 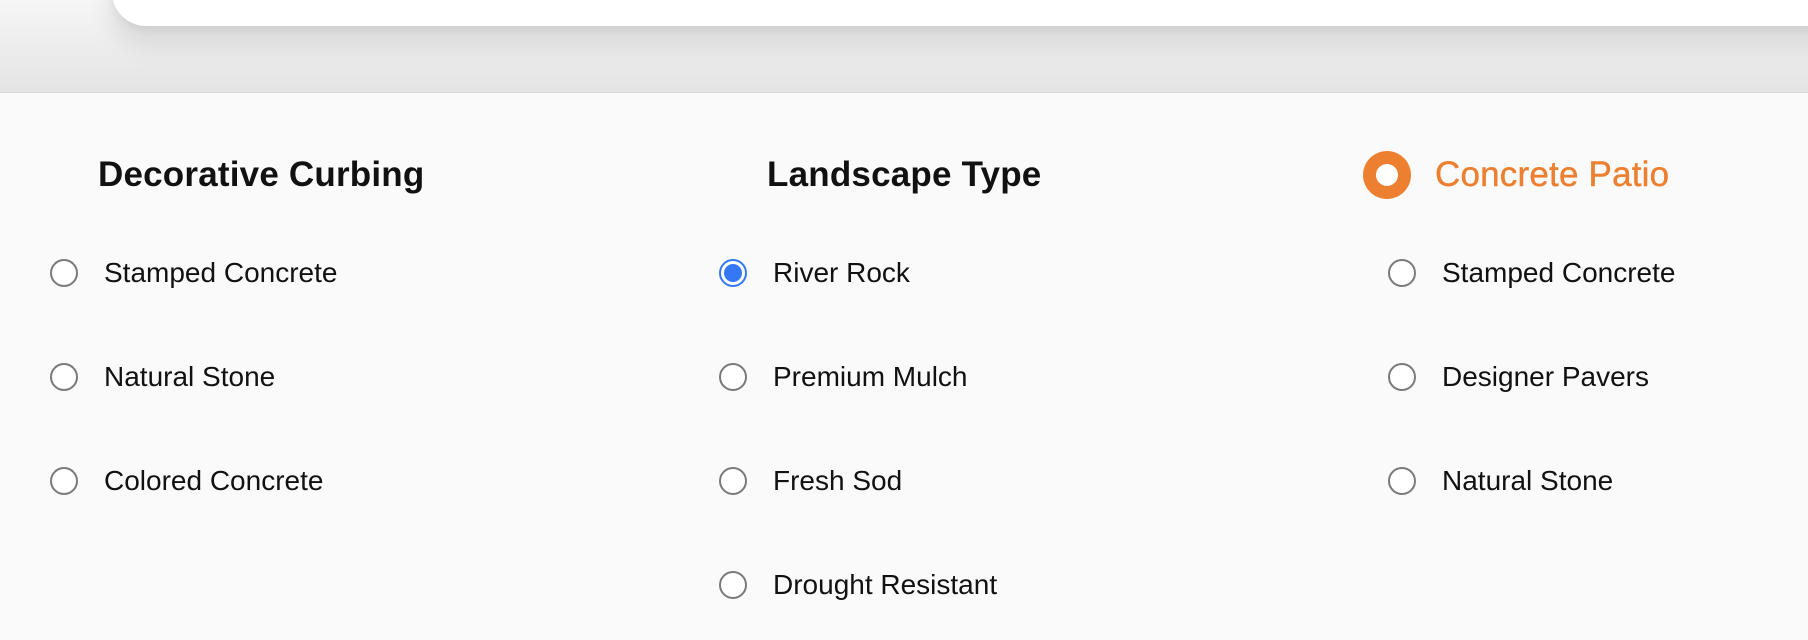 What do you see at coordinates (1545, 376) in the screenshot?
I see `option-label: Designer Pavers` at bounding box center [1545, 376].